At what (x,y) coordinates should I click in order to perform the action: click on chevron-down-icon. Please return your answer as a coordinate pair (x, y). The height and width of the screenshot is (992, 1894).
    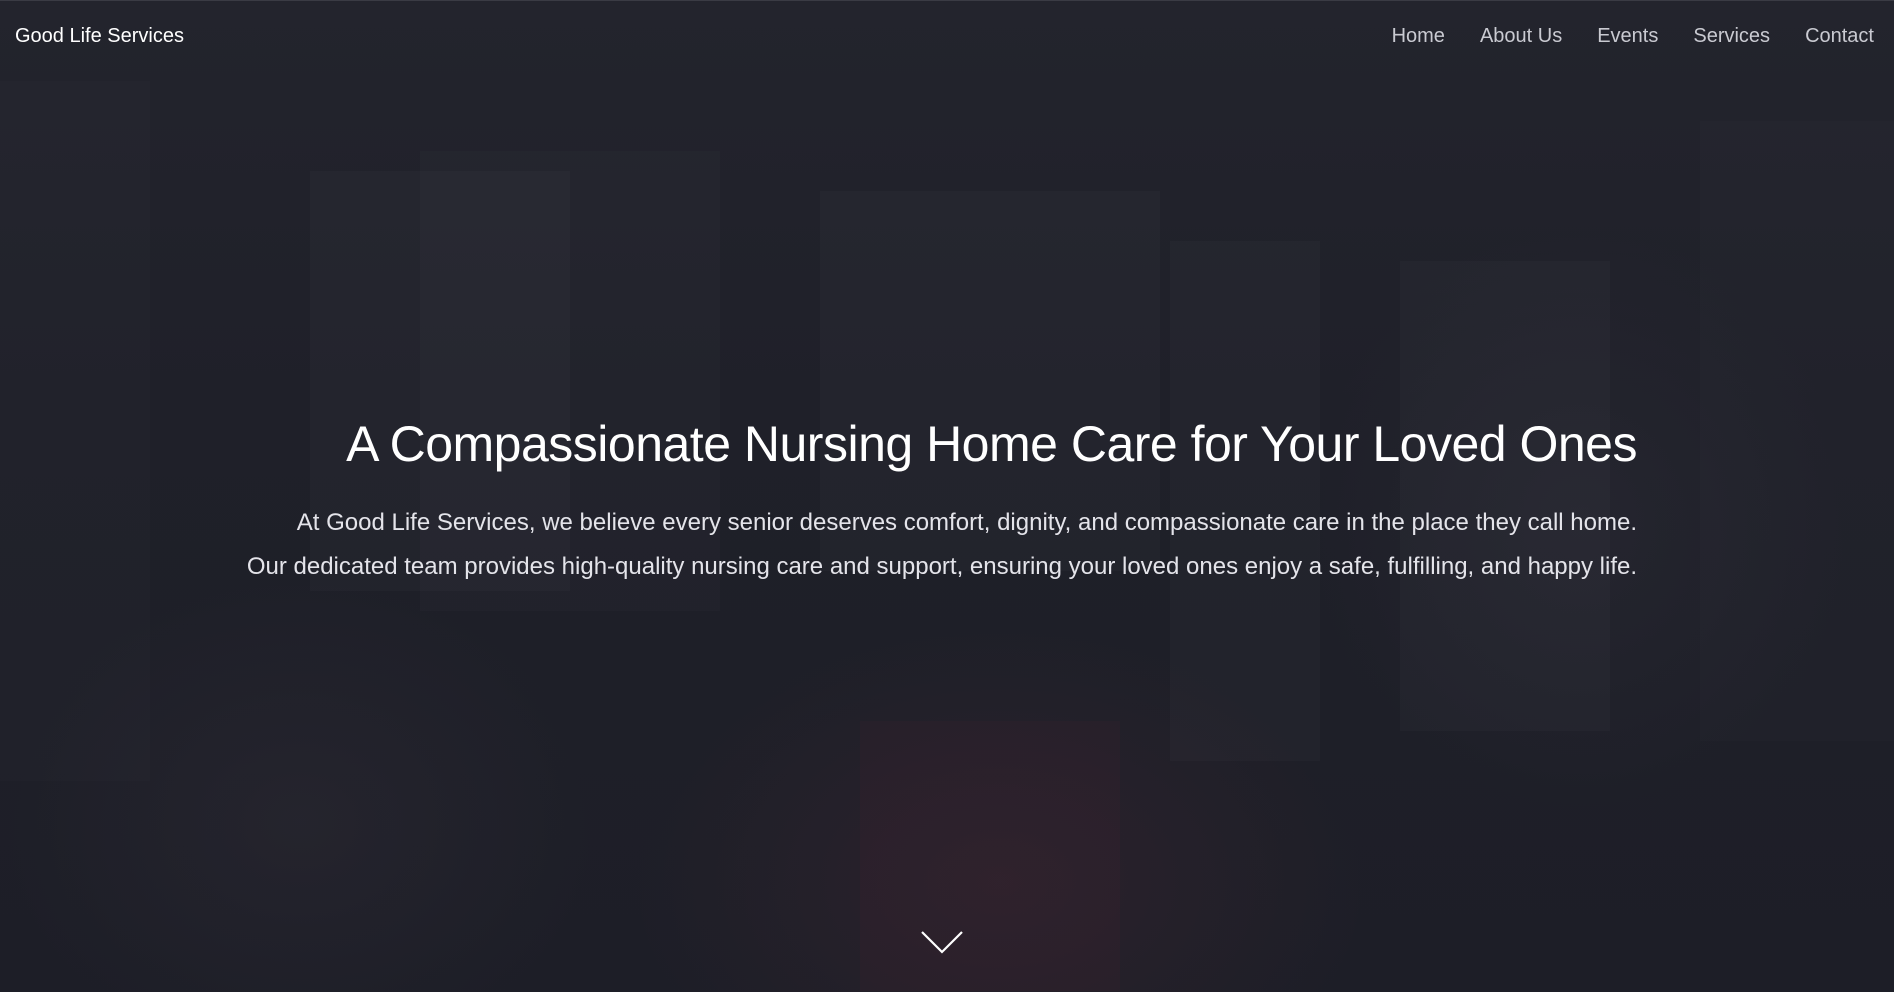
    Looking at the image, I should click on (942, 942).